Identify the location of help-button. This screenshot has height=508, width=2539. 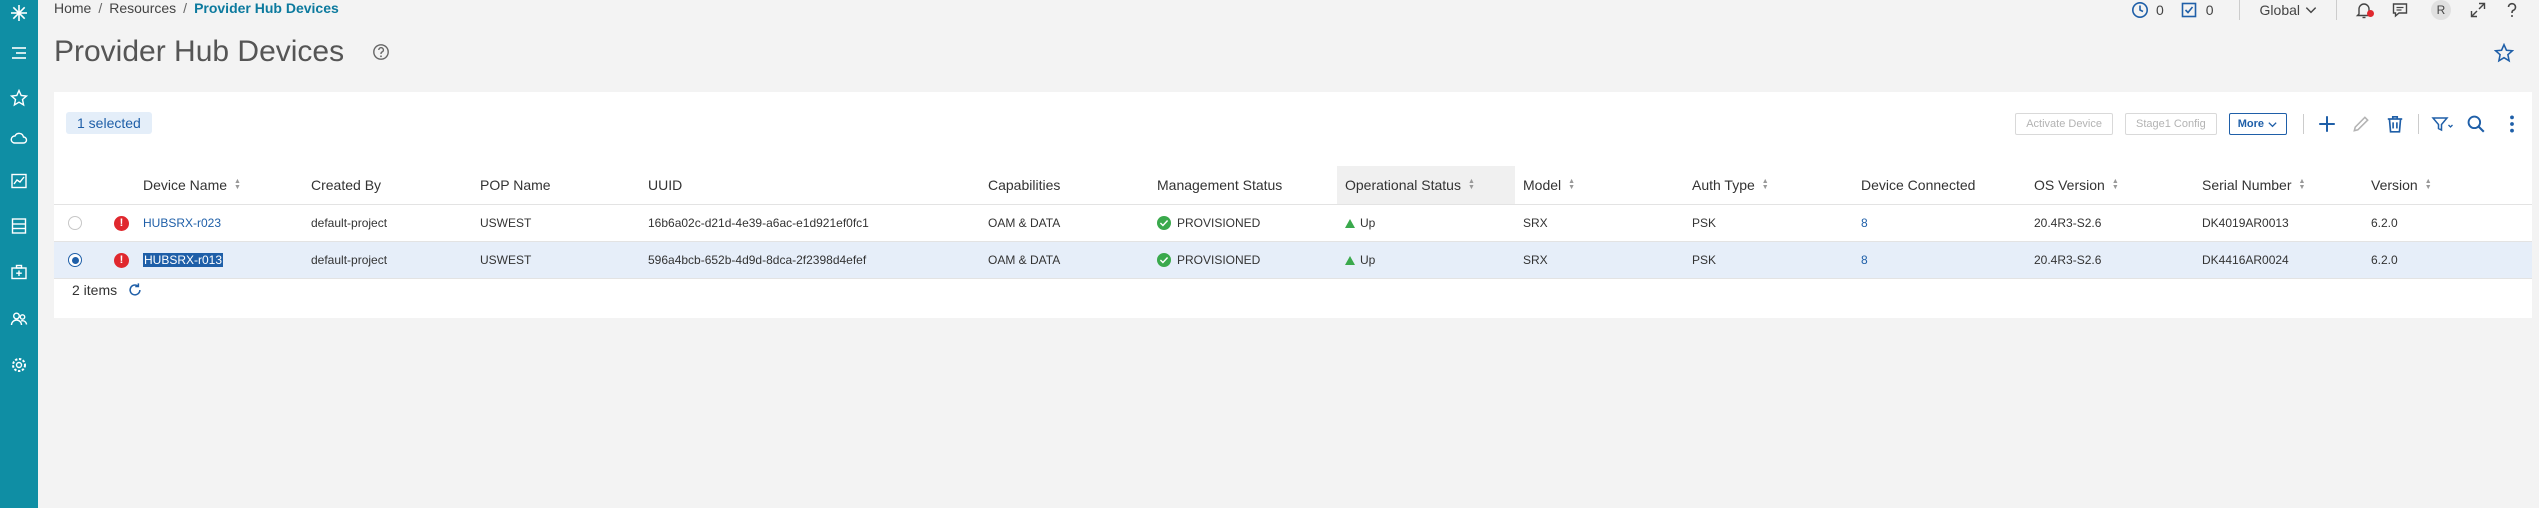
(2512, 10).